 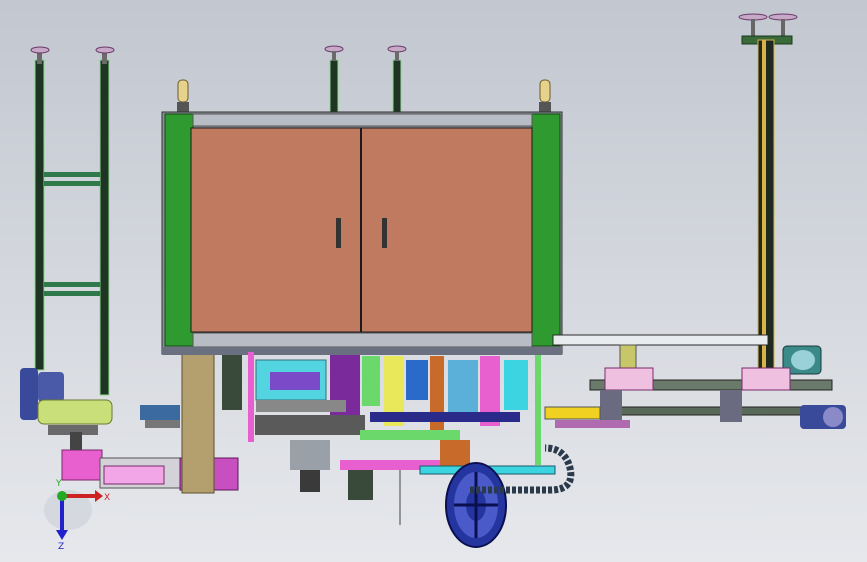 What do you see at coordinates (61, 547) in the screenshot?
I see `z-axis-label: Z` at bounding box center [61, 547].